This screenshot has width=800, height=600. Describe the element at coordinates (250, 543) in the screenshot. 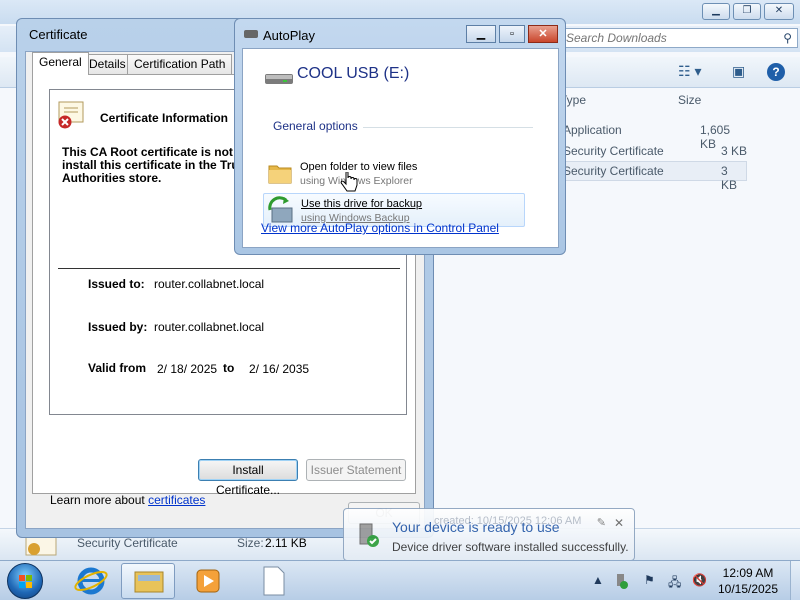

I see `details-size-label: Size:` at that location.